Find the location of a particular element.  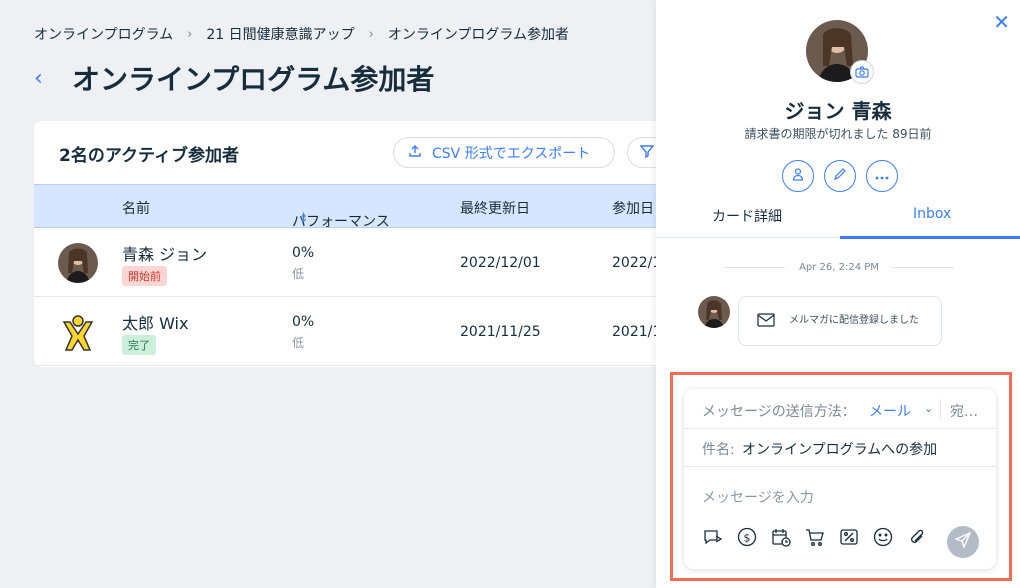

timestamp-divider: Apr 26, 2:24 PM is located at coordinates (839, 267).